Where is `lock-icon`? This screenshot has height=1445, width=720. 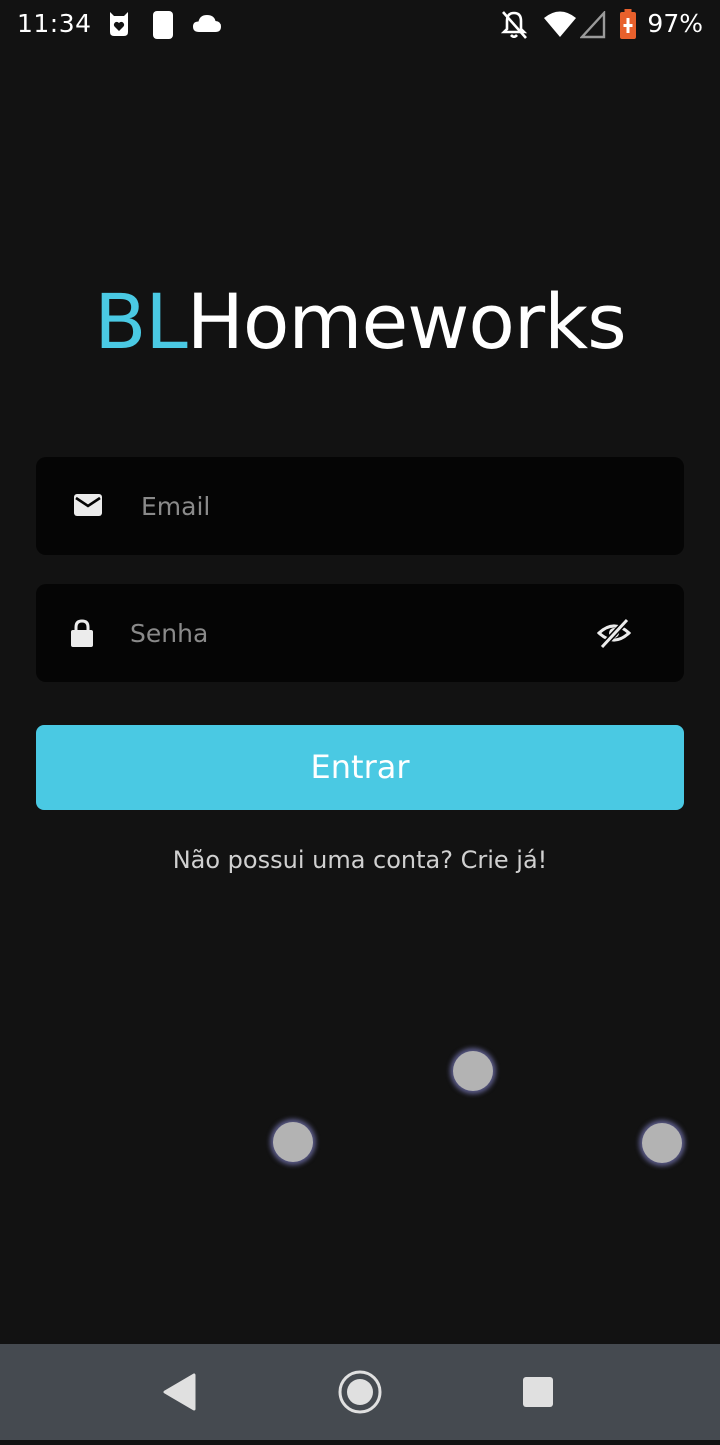
lock-icon is located at coordinates (82, 635).